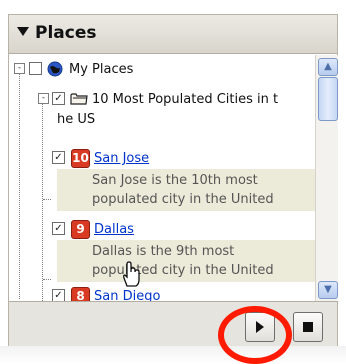 The width and height of the screenshot is (346, 364). What do you see at coordinates (255, 335) in the screenshot?
I see `highlight-circle` at bounding box center [255, 335].